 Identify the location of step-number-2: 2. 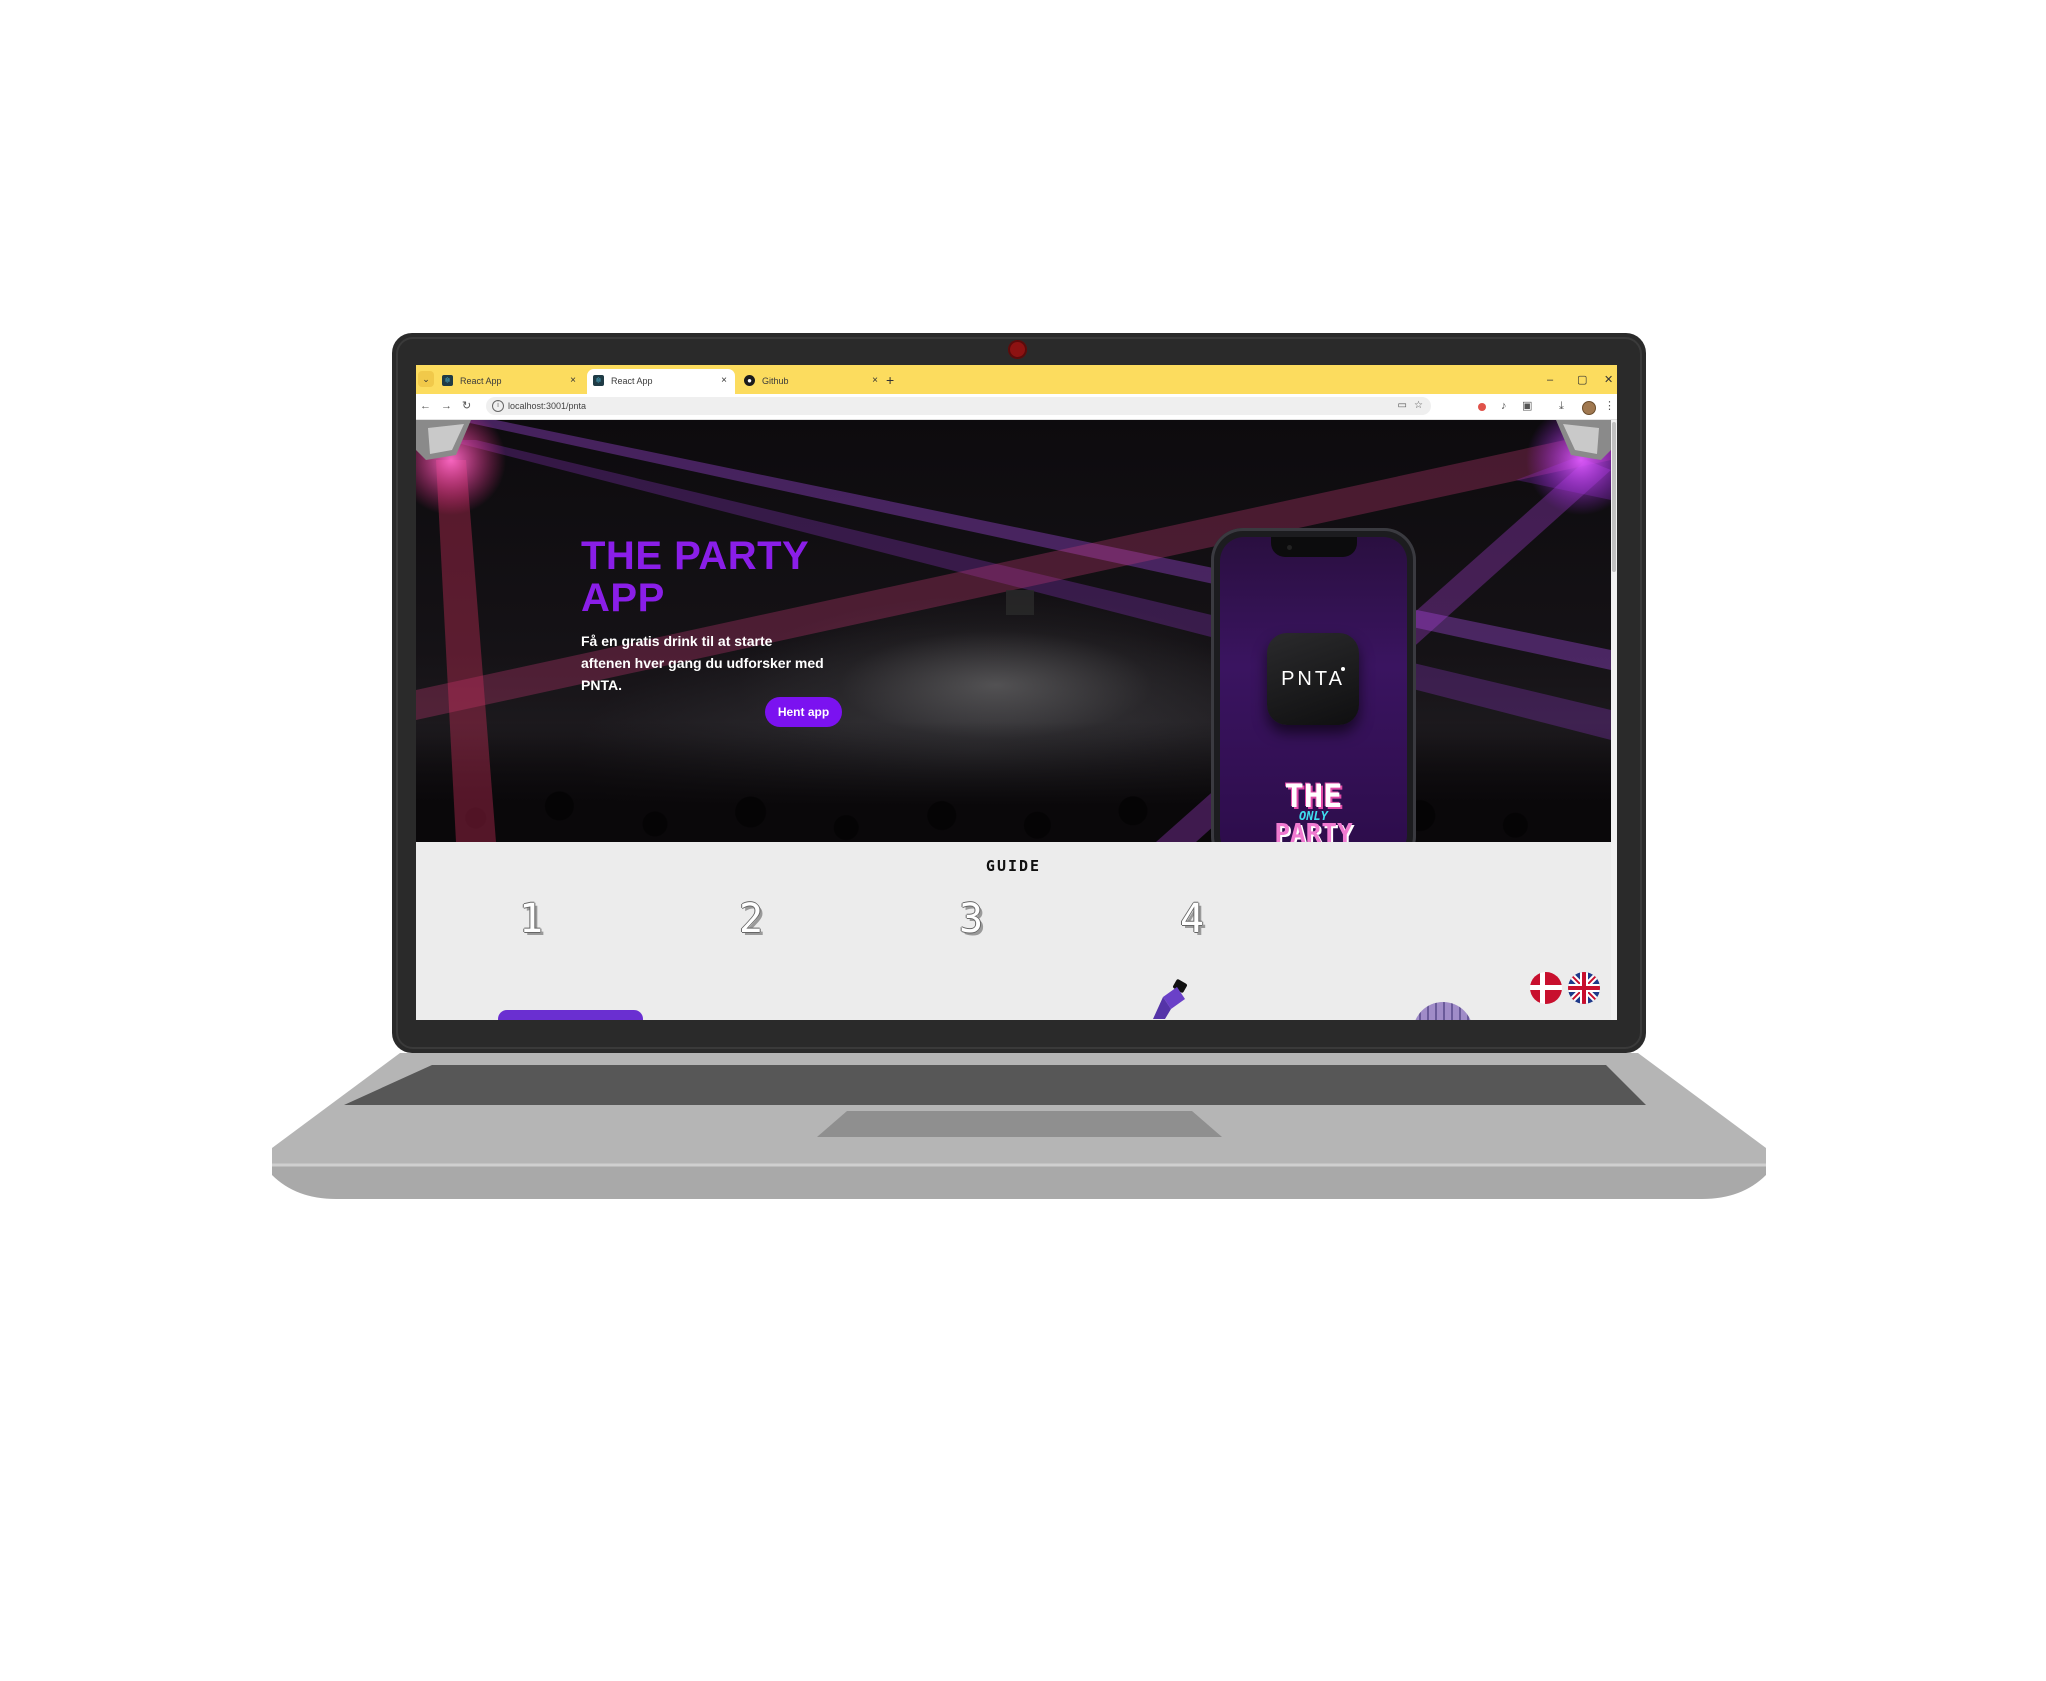
(751, 919).